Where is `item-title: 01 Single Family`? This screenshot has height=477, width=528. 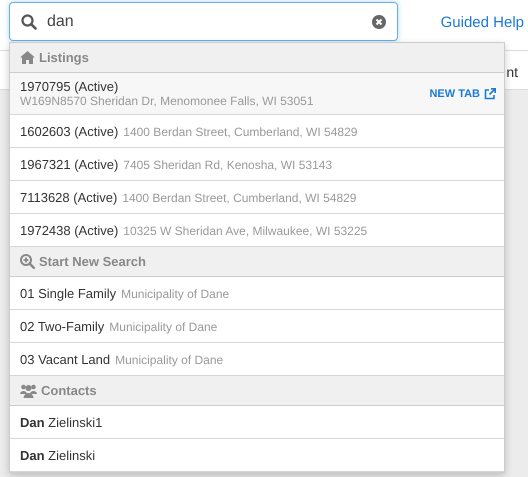
item-title: 01 Single Family is located at coordinates (68, 293).